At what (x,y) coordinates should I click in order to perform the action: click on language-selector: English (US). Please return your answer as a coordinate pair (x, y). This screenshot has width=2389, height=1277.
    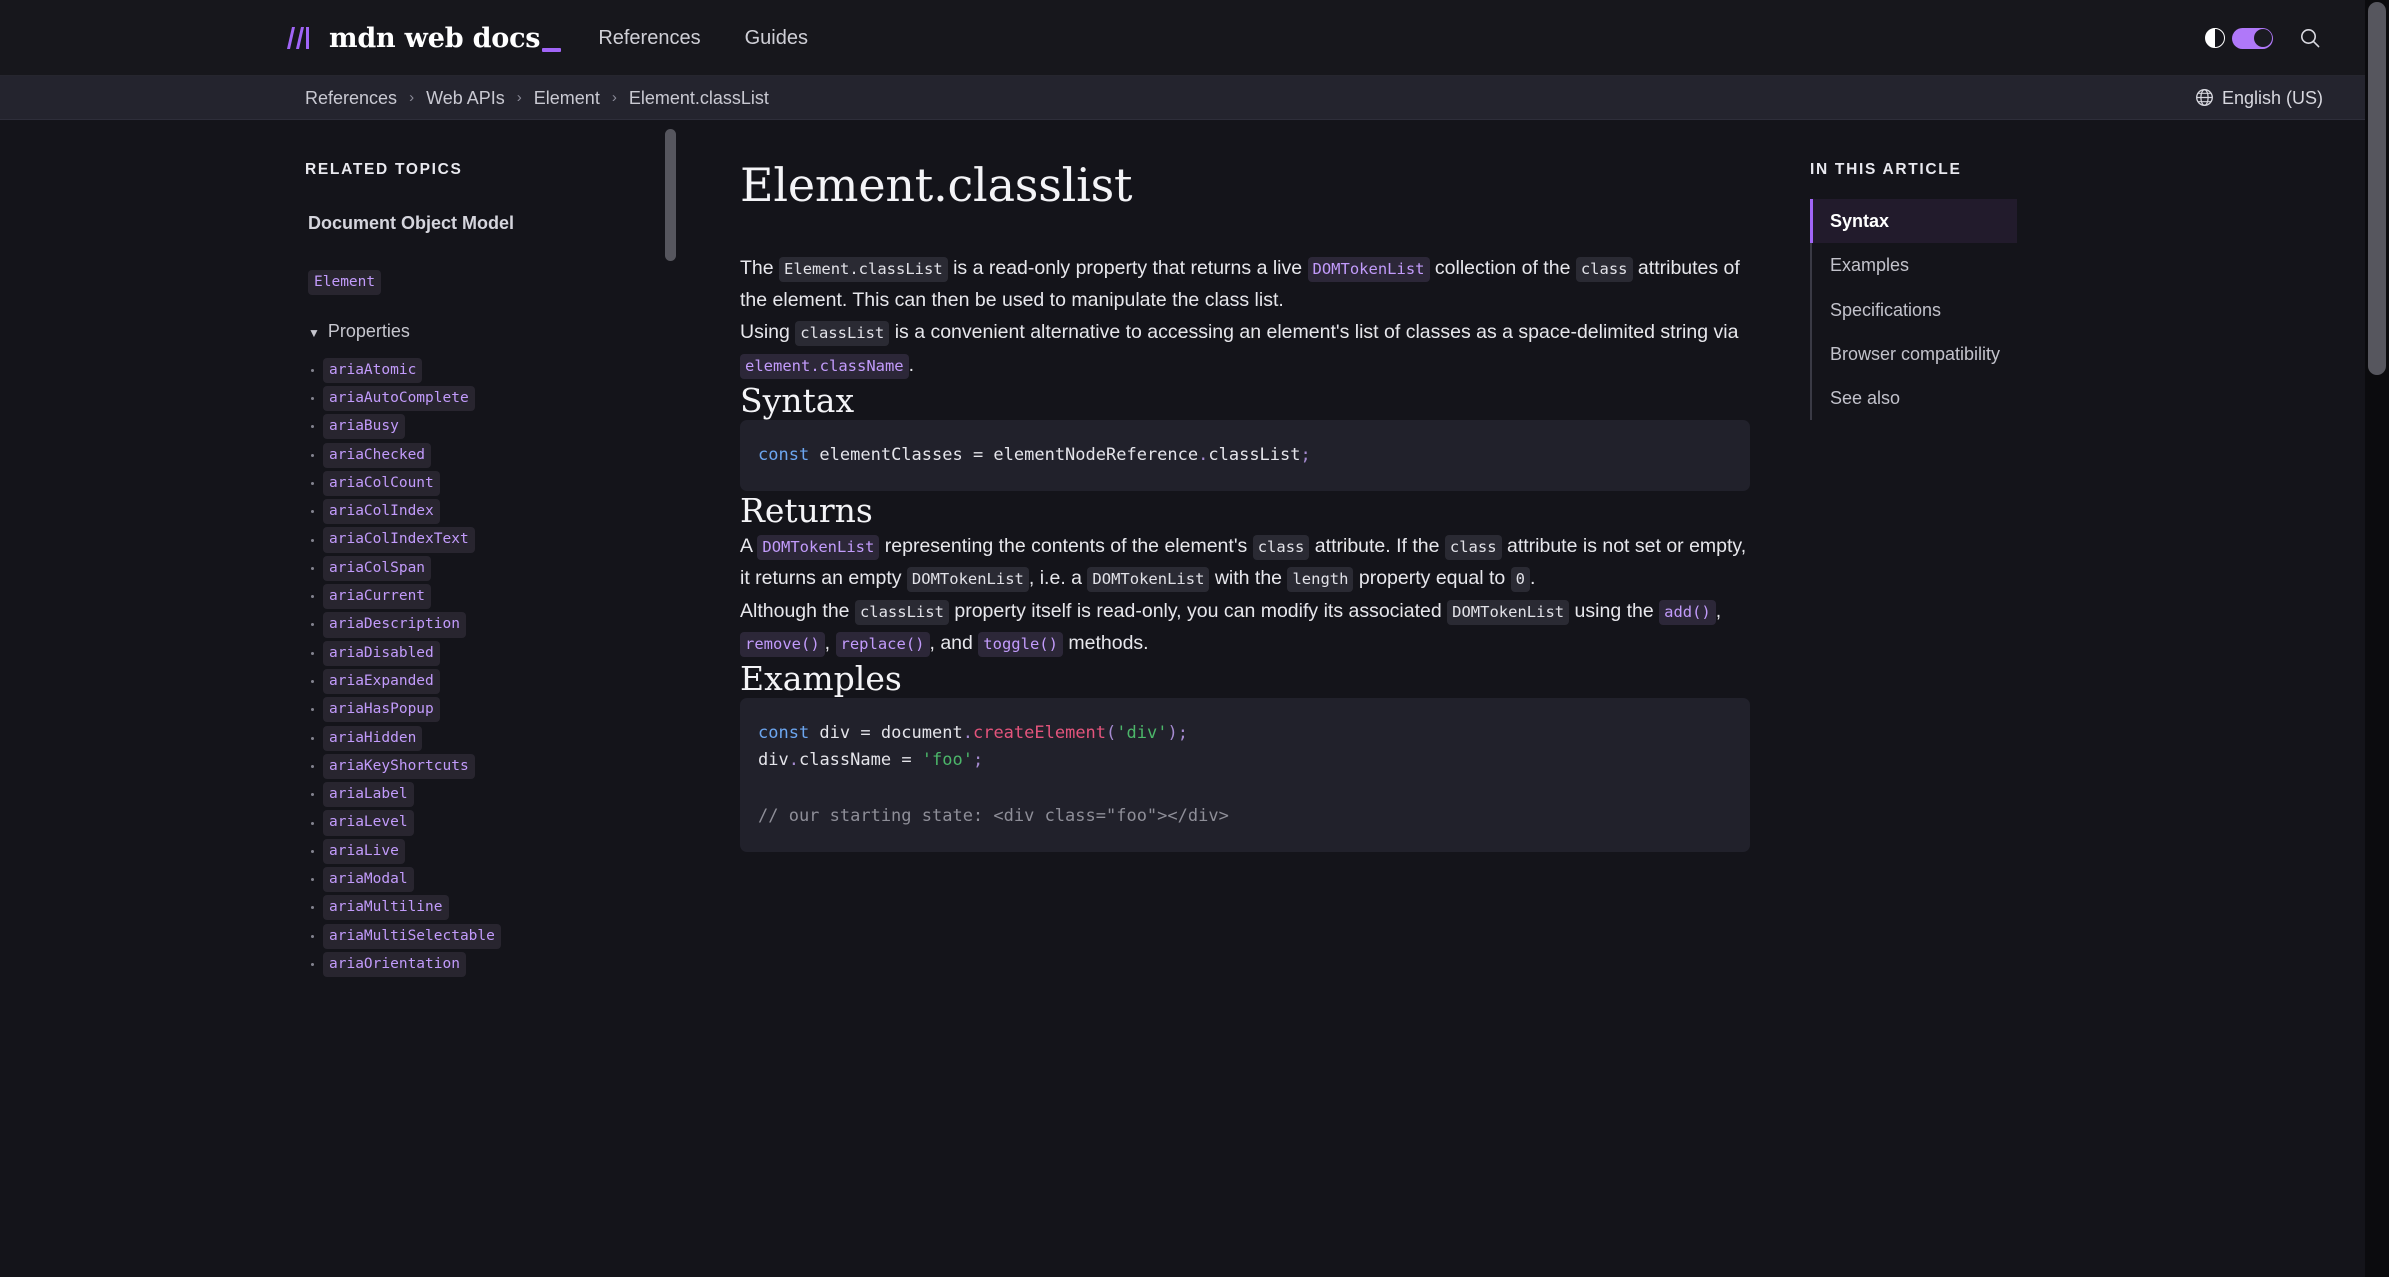
    Looking at the image, I should click on (2259, 97).